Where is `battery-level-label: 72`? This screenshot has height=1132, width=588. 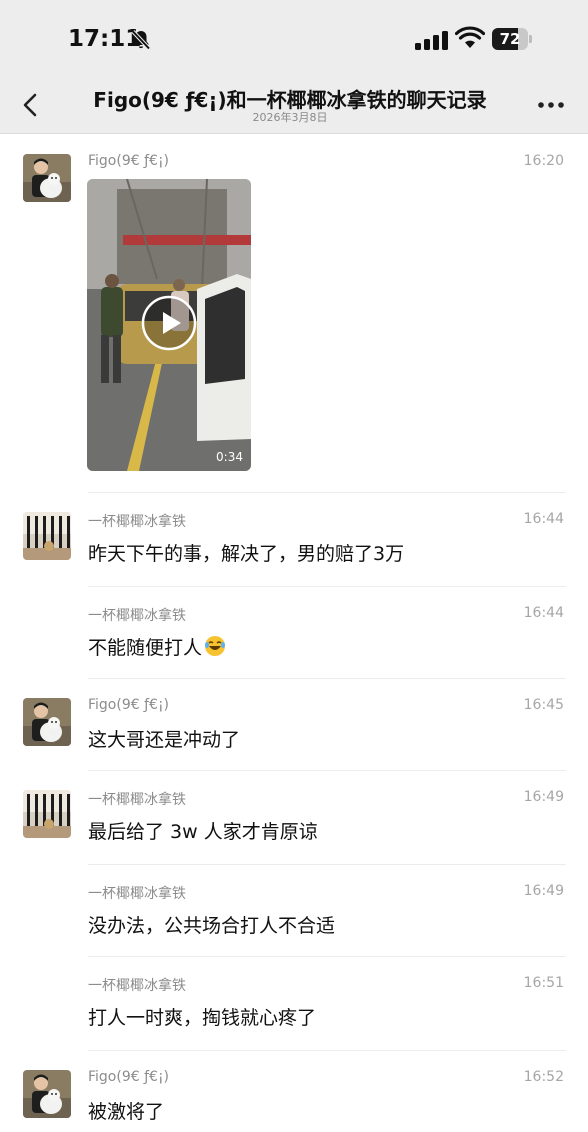 battery-level-label: 72 is located at coordinates (510, 39).